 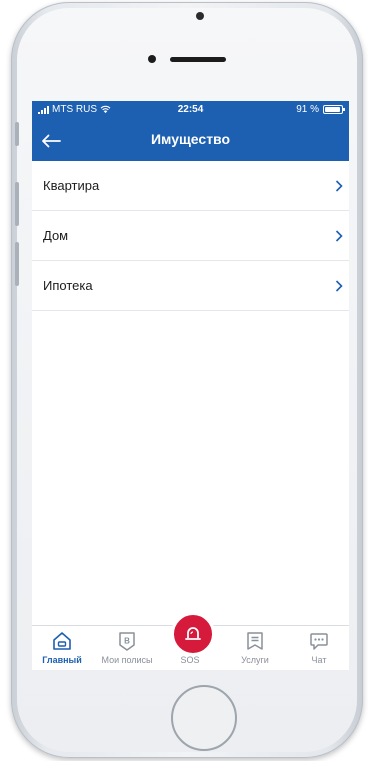 I want to click on chat-icon, so click(x=319, y=641).